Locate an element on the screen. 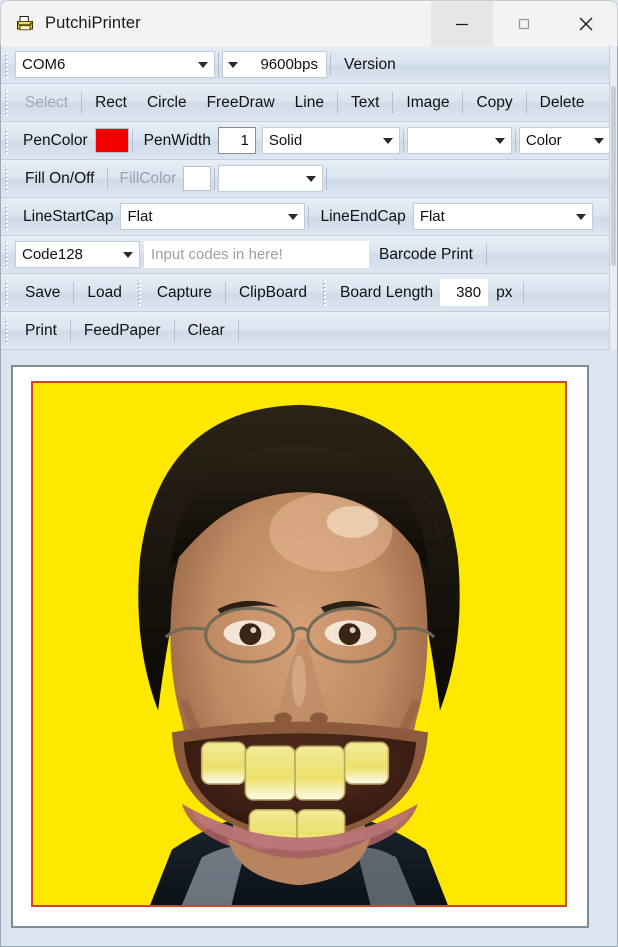  pencolor-swatch is located at coordinates (111, 140).